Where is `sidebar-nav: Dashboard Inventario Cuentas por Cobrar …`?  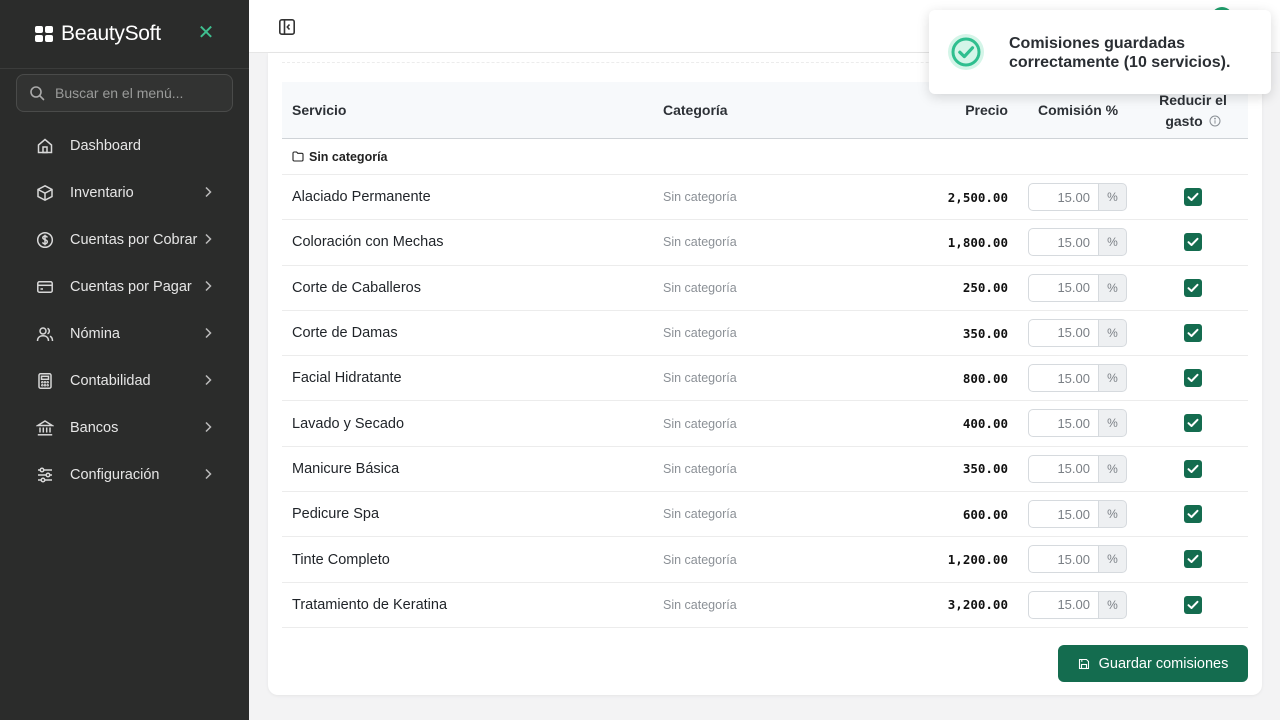 sidebar-nav: Dashboard Inventario Cuentas por Cobrar … is located at coordinates (124, 310).